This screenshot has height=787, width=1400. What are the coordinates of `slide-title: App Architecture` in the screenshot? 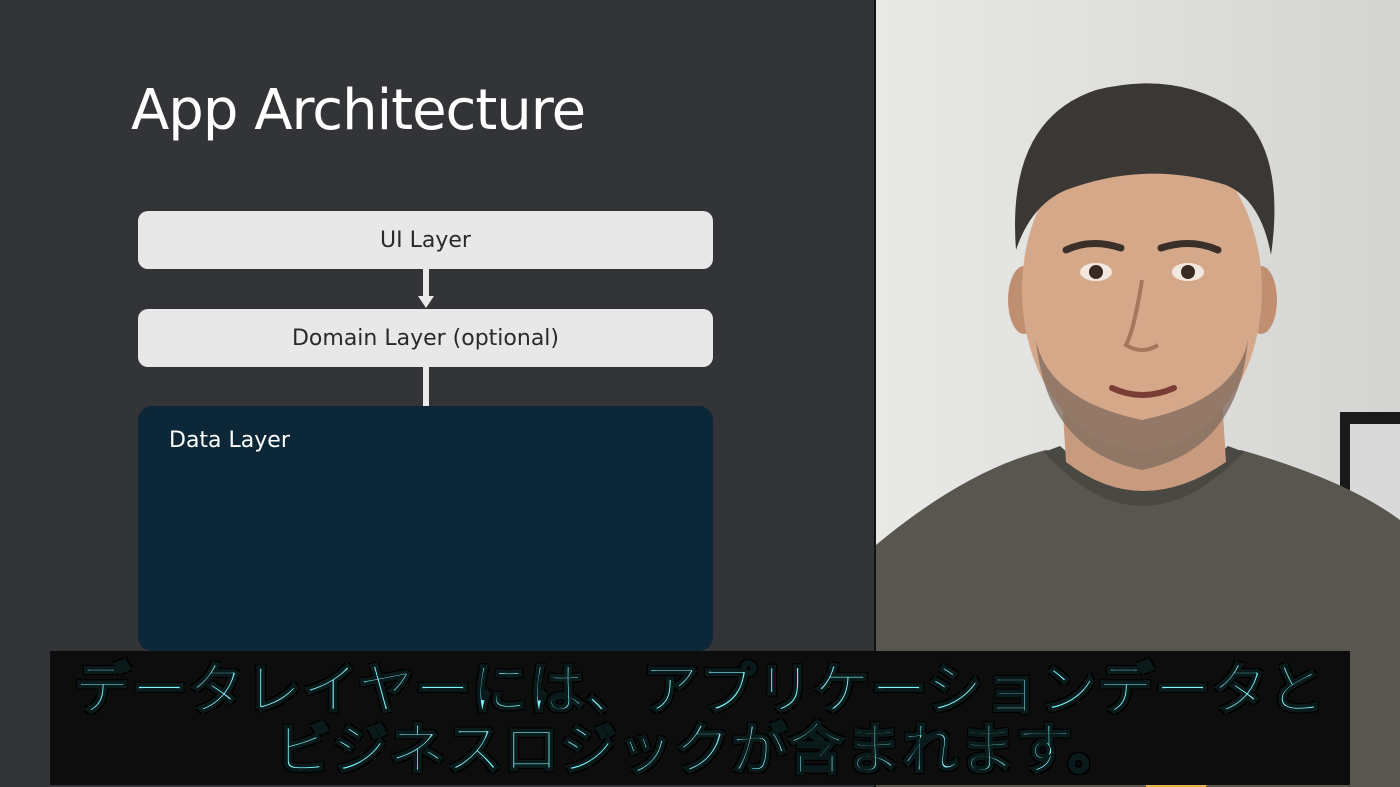 It's located at (358, 110).